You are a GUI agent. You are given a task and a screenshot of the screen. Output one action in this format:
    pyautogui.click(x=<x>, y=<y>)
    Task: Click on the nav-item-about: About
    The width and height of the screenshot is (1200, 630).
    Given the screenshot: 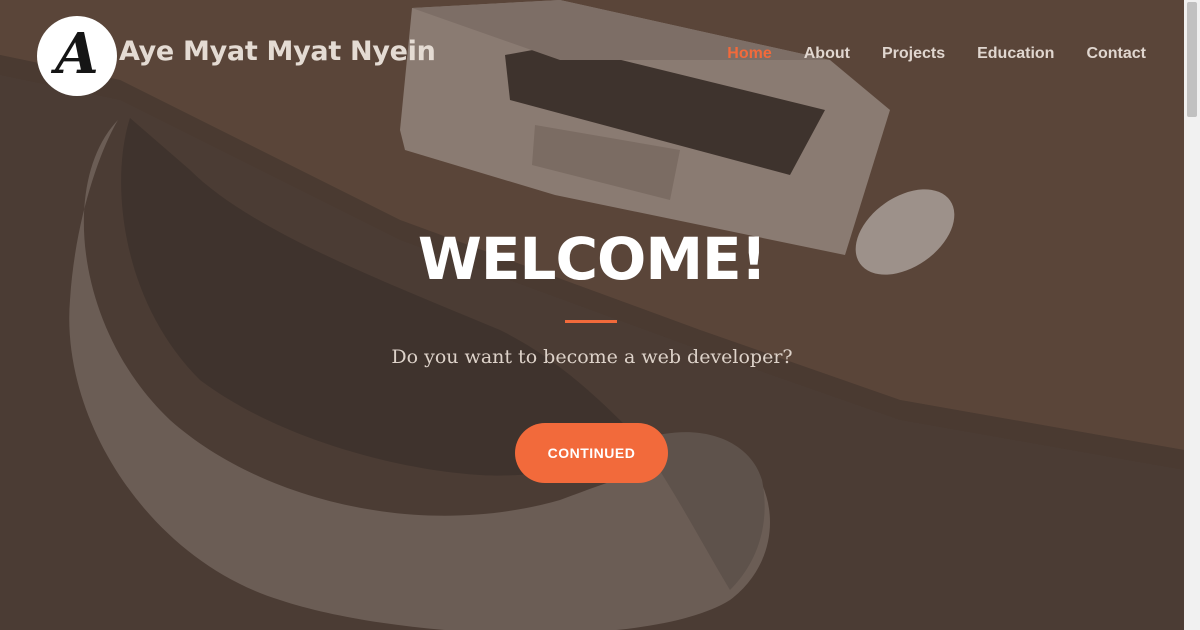 What is the action you would take?
    pyautogui.click(x=827, y=54)
    